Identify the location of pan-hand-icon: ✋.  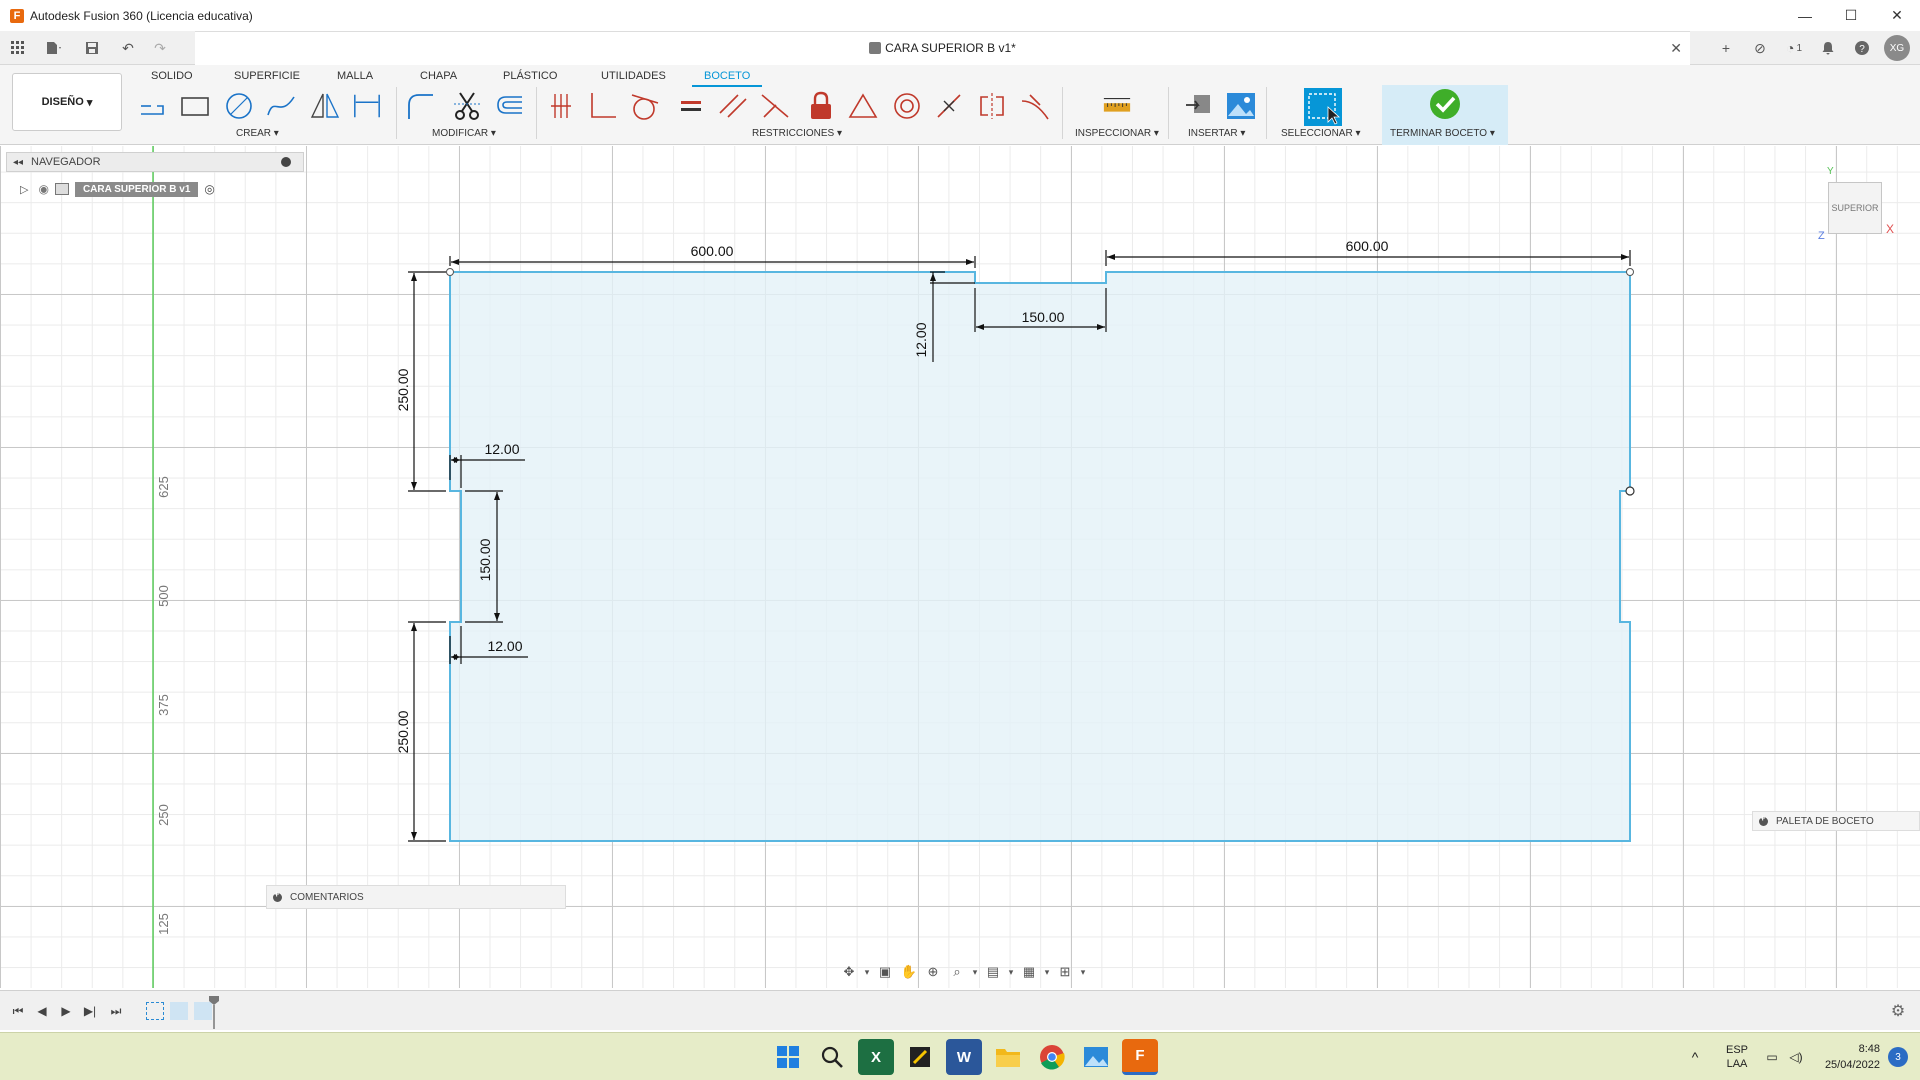
(909, 972).